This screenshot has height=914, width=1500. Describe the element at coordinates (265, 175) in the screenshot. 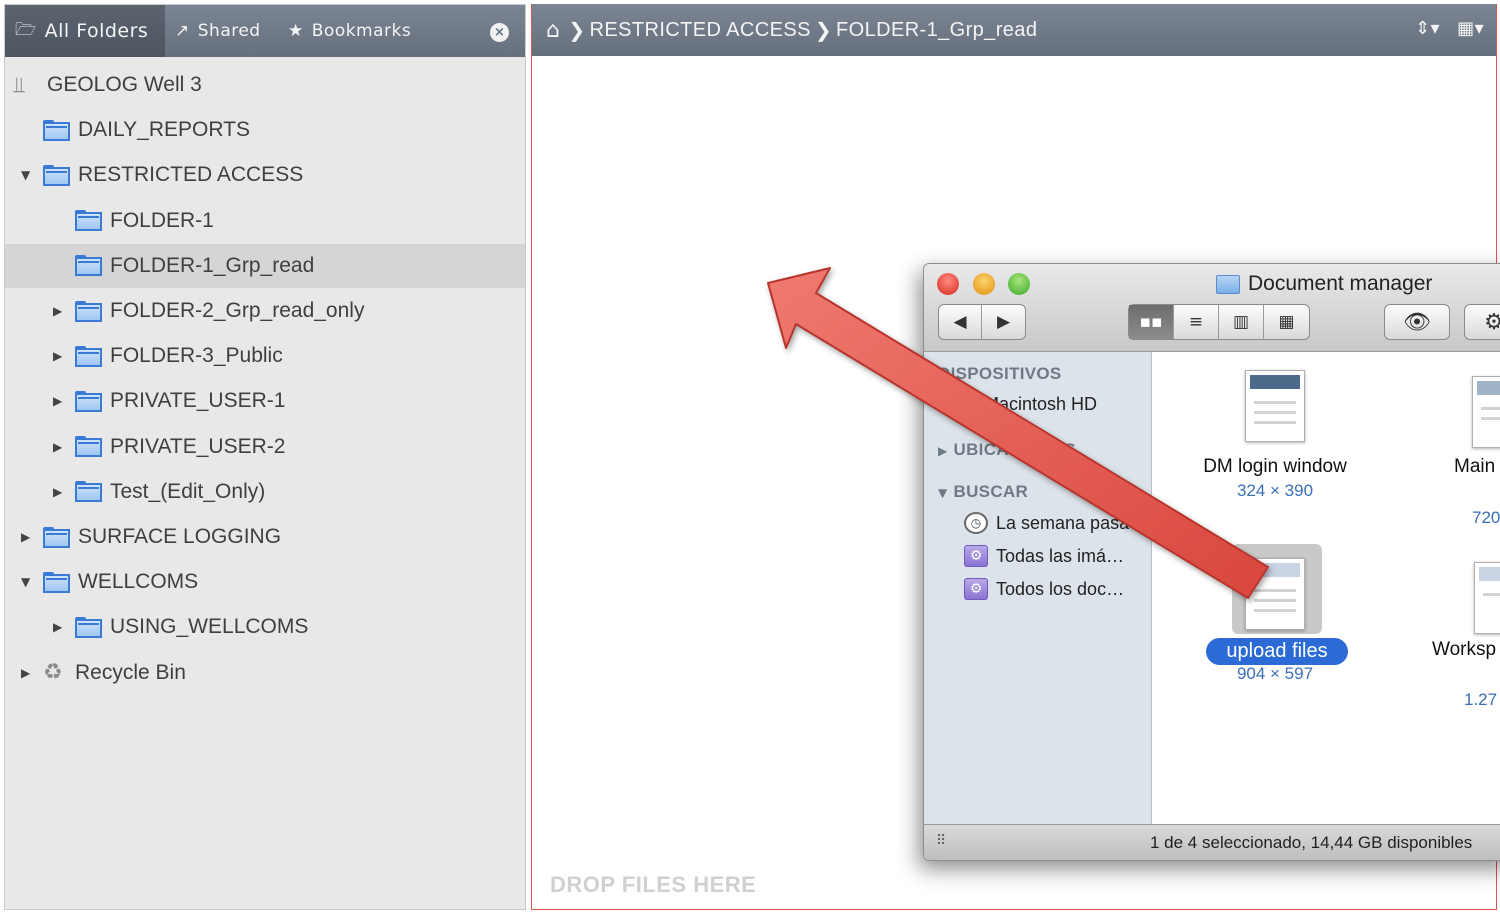

I see `tree-item-restricted-access: ▼ RESTRICTED ACCESS` at that location.